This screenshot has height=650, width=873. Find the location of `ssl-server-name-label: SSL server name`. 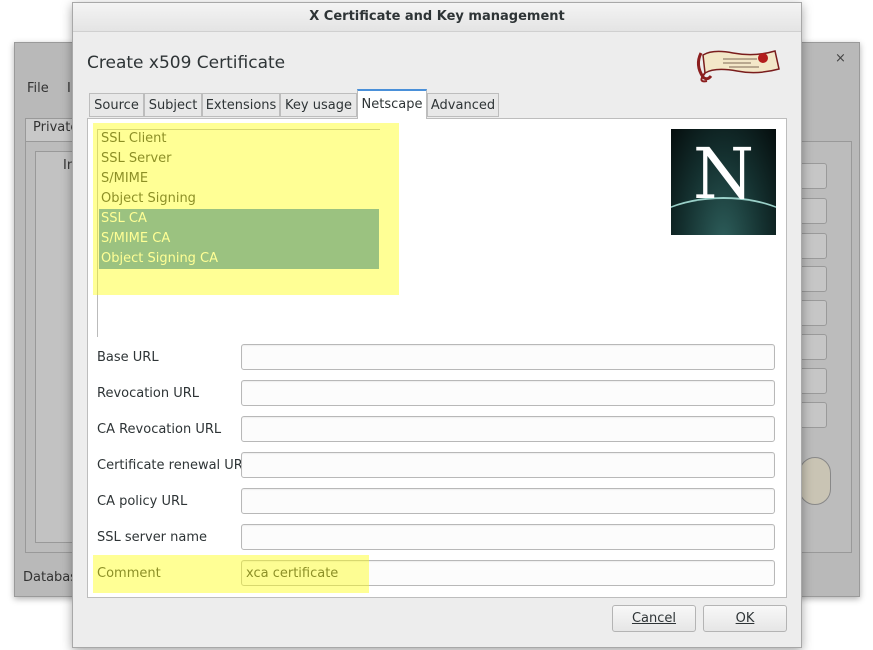

ssl-server-name-label: SSL server name is located at coordinates (152, 537).